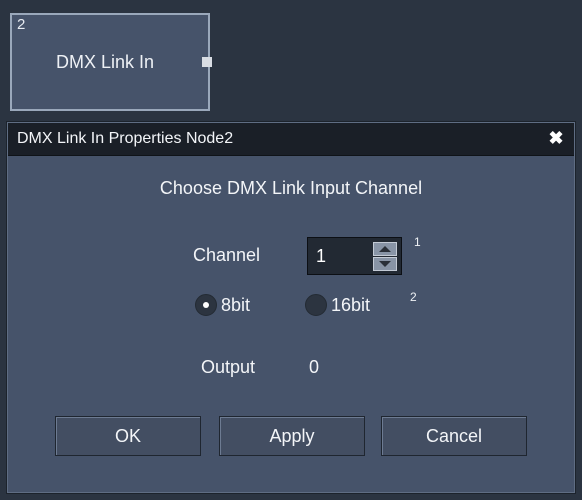 The width and height of the screenshot is (582, 500). Describe the element at coordinates (235, 305) in the screenshot. I see `label-8bit: 8bit` at that location.